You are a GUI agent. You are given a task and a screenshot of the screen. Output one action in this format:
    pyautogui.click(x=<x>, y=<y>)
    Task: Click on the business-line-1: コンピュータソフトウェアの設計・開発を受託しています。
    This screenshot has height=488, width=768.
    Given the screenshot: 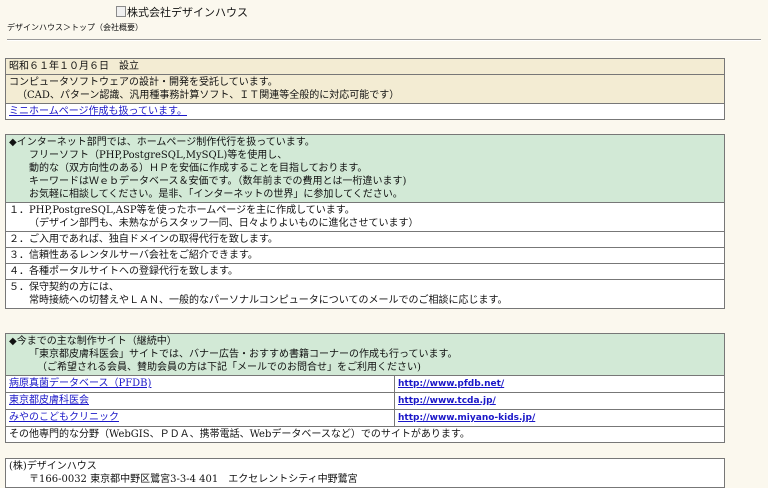 What is the action you would take?
    pyautogui.click(x=143, y=82)
    